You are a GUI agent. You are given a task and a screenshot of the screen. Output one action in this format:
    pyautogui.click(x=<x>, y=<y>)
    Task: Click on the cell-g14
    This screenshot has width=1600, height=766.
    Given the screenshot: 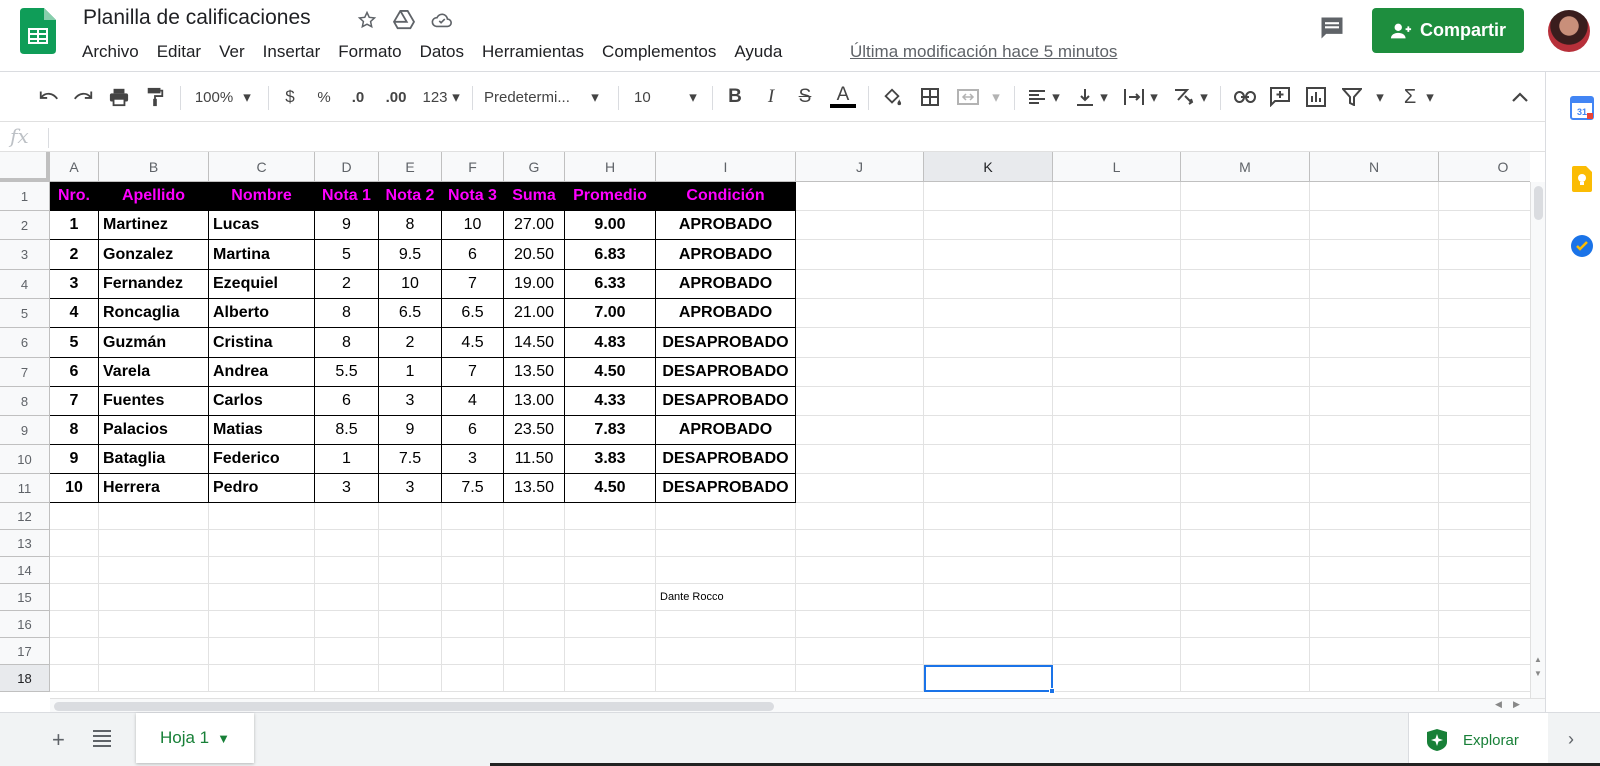 What is the action you would take?
    pyautogui.click(x=534, y=570)
    